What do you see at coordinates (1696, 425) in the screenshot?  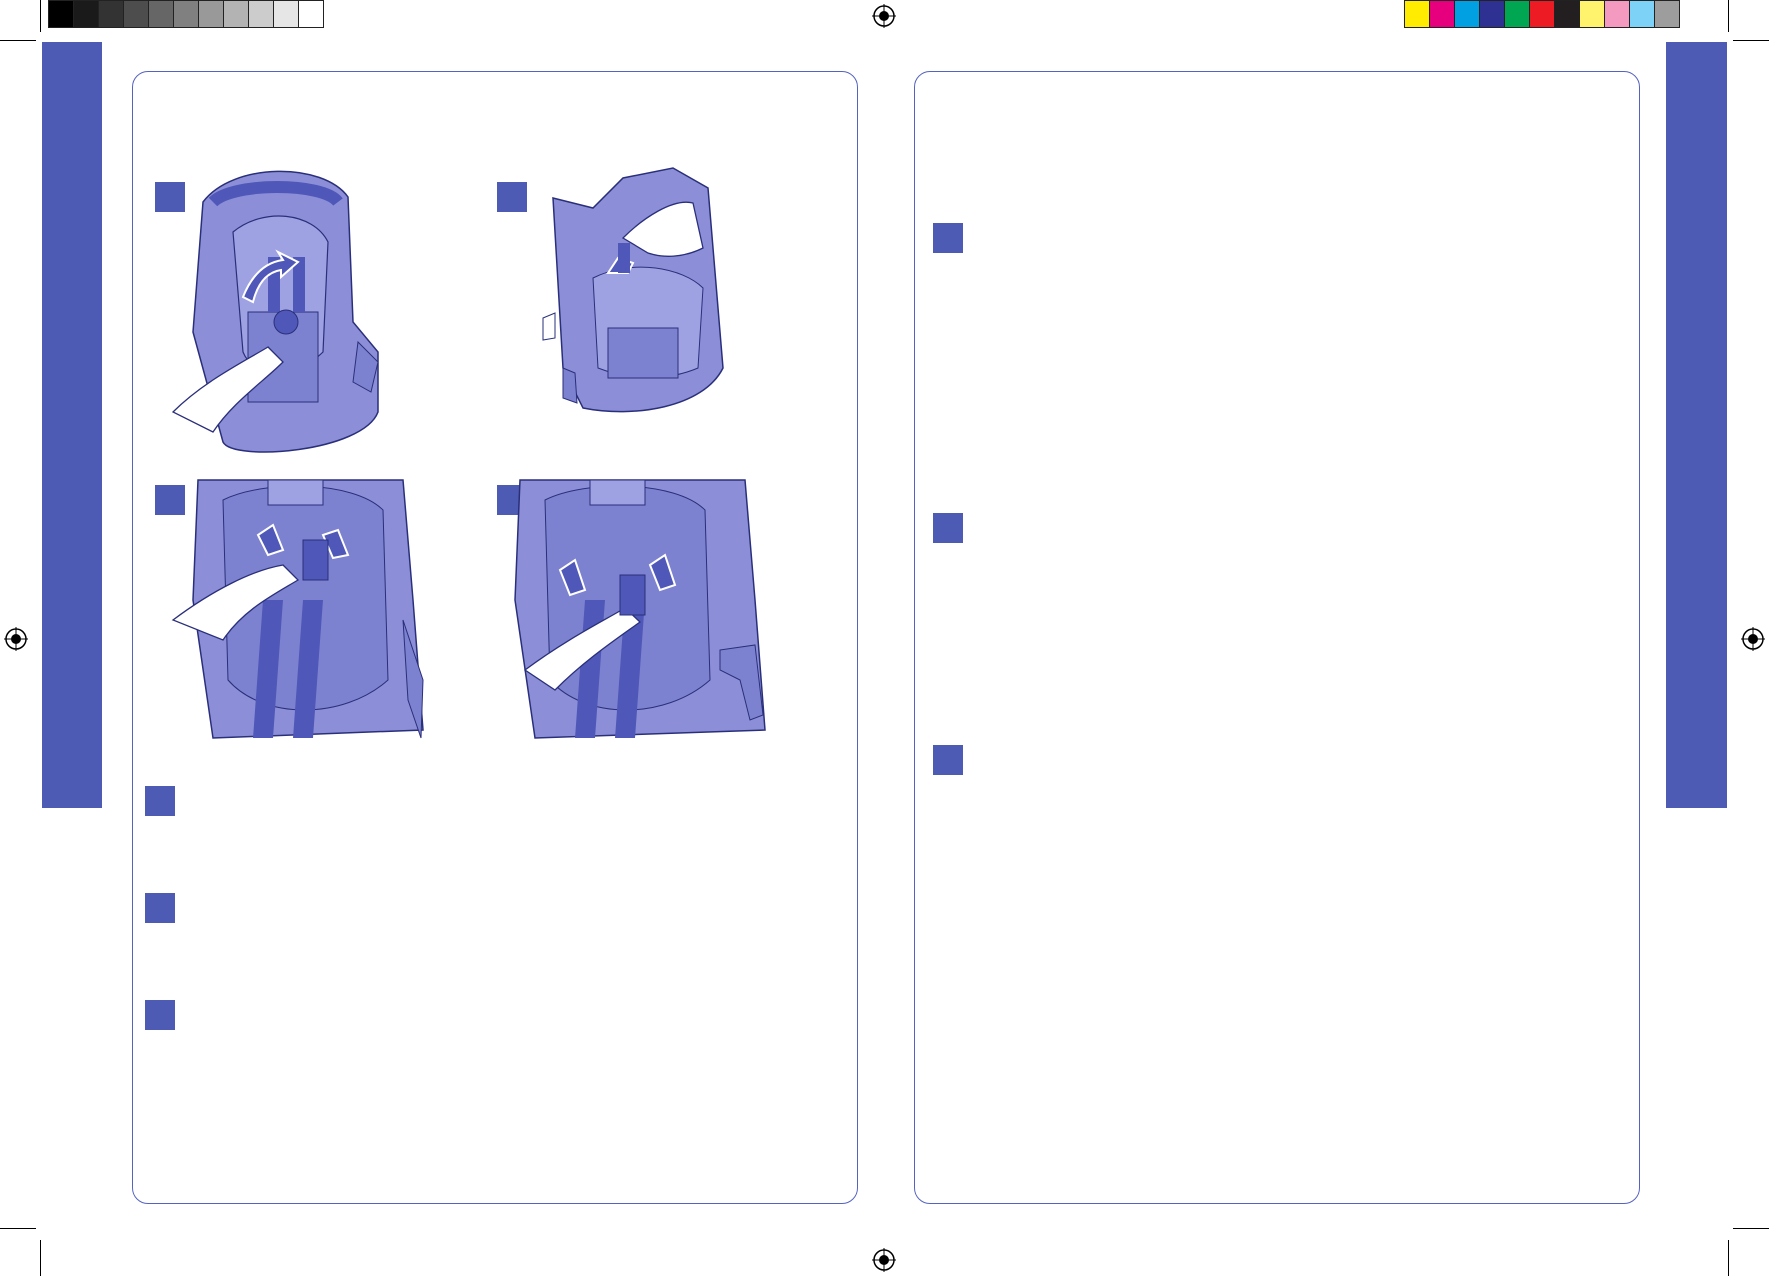 I see `right-side-tab` at bounding box center [1696, 425].